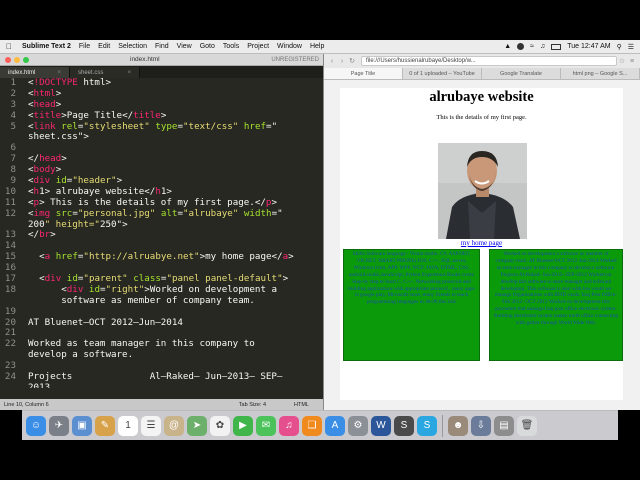  I want to click on minimize-window-icon, so click(17, 59).